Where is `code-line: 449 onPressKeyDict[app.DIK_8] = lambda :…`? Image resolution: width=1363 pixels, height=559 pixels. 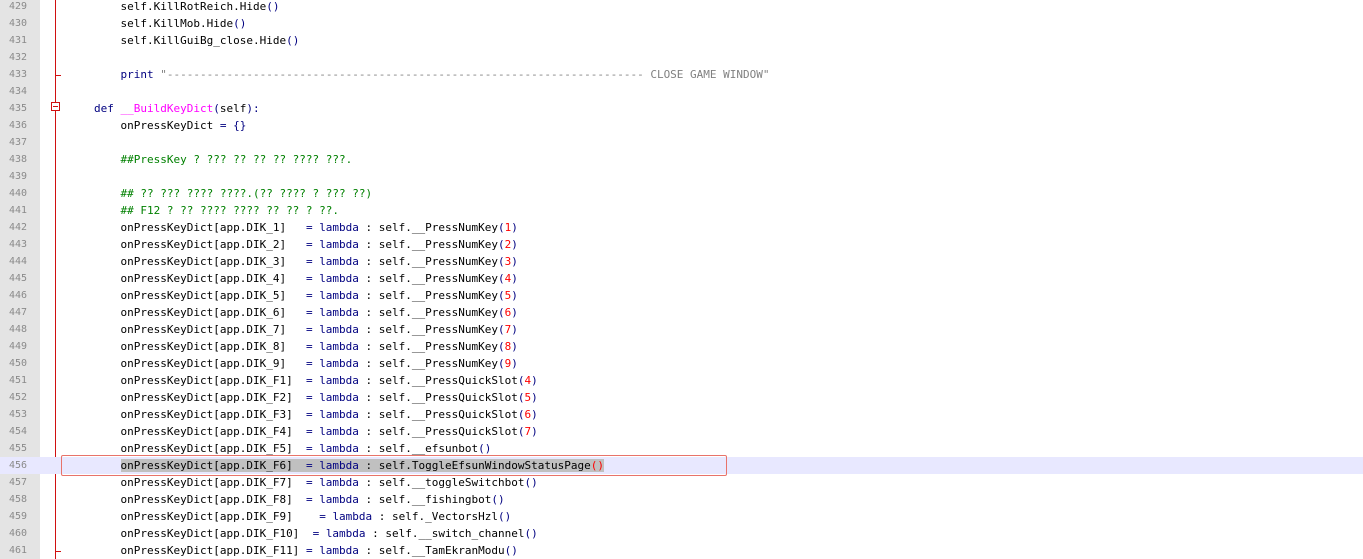 code-line: 449 onPressKeyDict[app.DIK_8] = lambda :… is located at coordinates (681, 346).